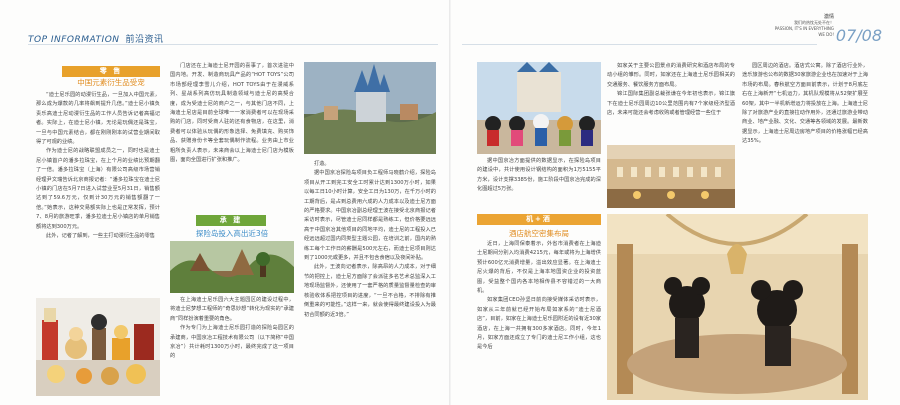 The image size is (900, 405). What do you see at coordinates (539, 219) in the screenshot?
I see `section-bar-hotel-air: 机+酒` at bounding box center [539, 219].